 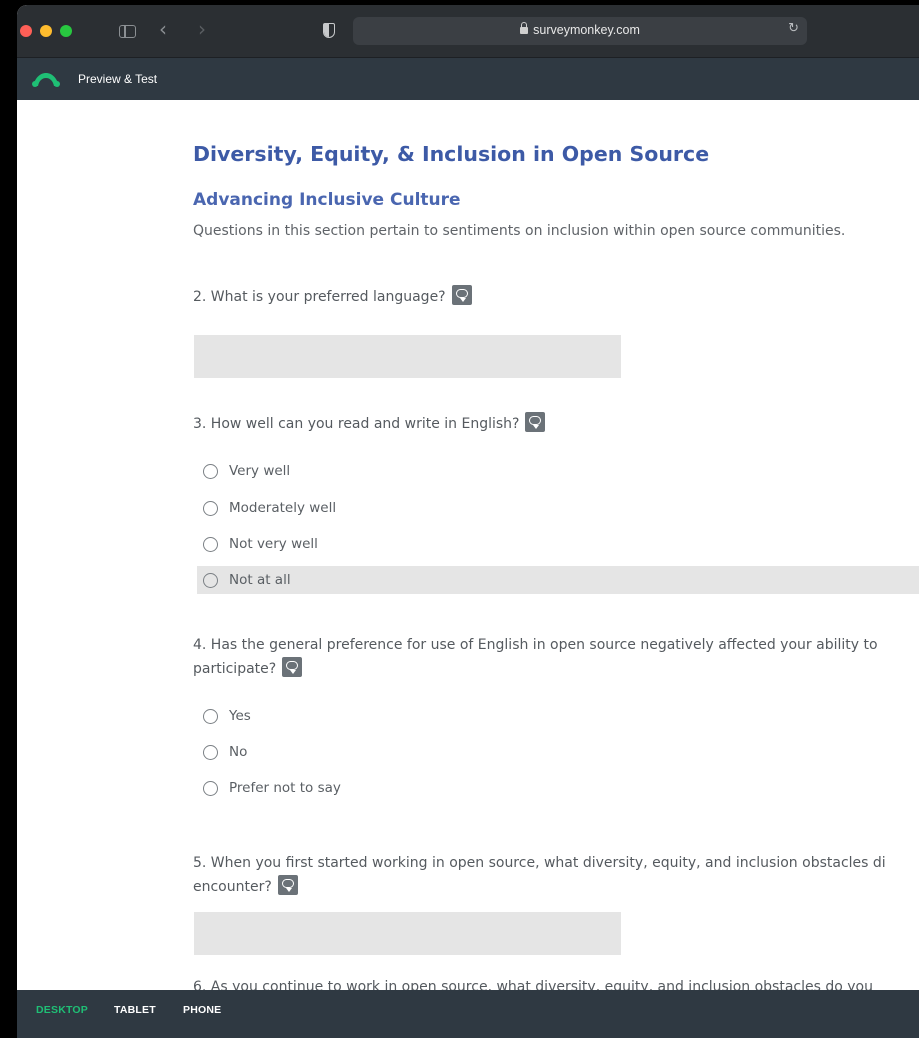 What do you see at coordinates (327, 200) in the screenshot?
I see `page-title: Advancing Inclusive Culture` at bounding box center [327, 200].